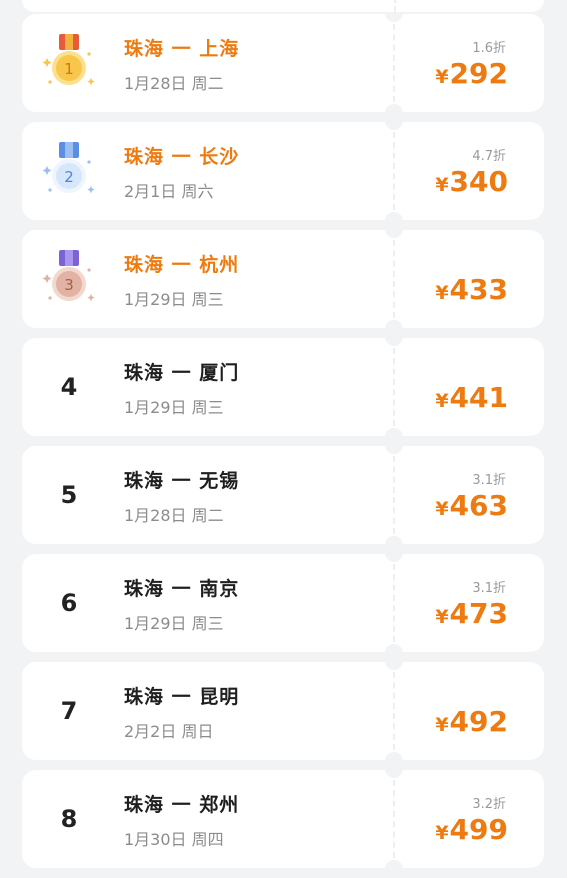  Describe the element at coordinates (283, 819) in the screenshot. I see `route-card: 8 珠海 一 郑州 1月30日 周四 3.2折 ¥499` at that location.